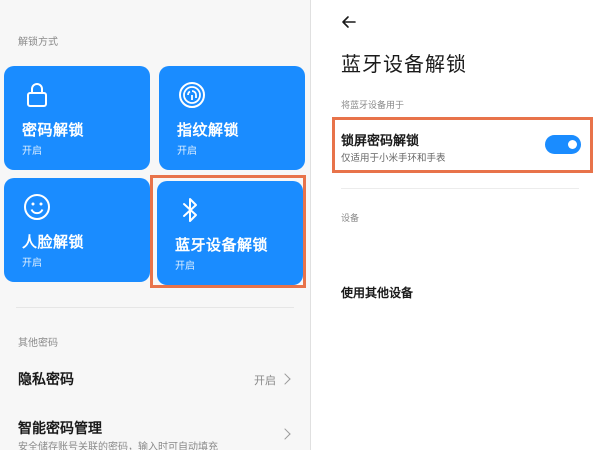 Image resolution: width=600 pixels, height=450 pixels. Describe the element at coordinates (53, 242) in the screenshot. I see `tile-title: 人脸解锁` at that location.